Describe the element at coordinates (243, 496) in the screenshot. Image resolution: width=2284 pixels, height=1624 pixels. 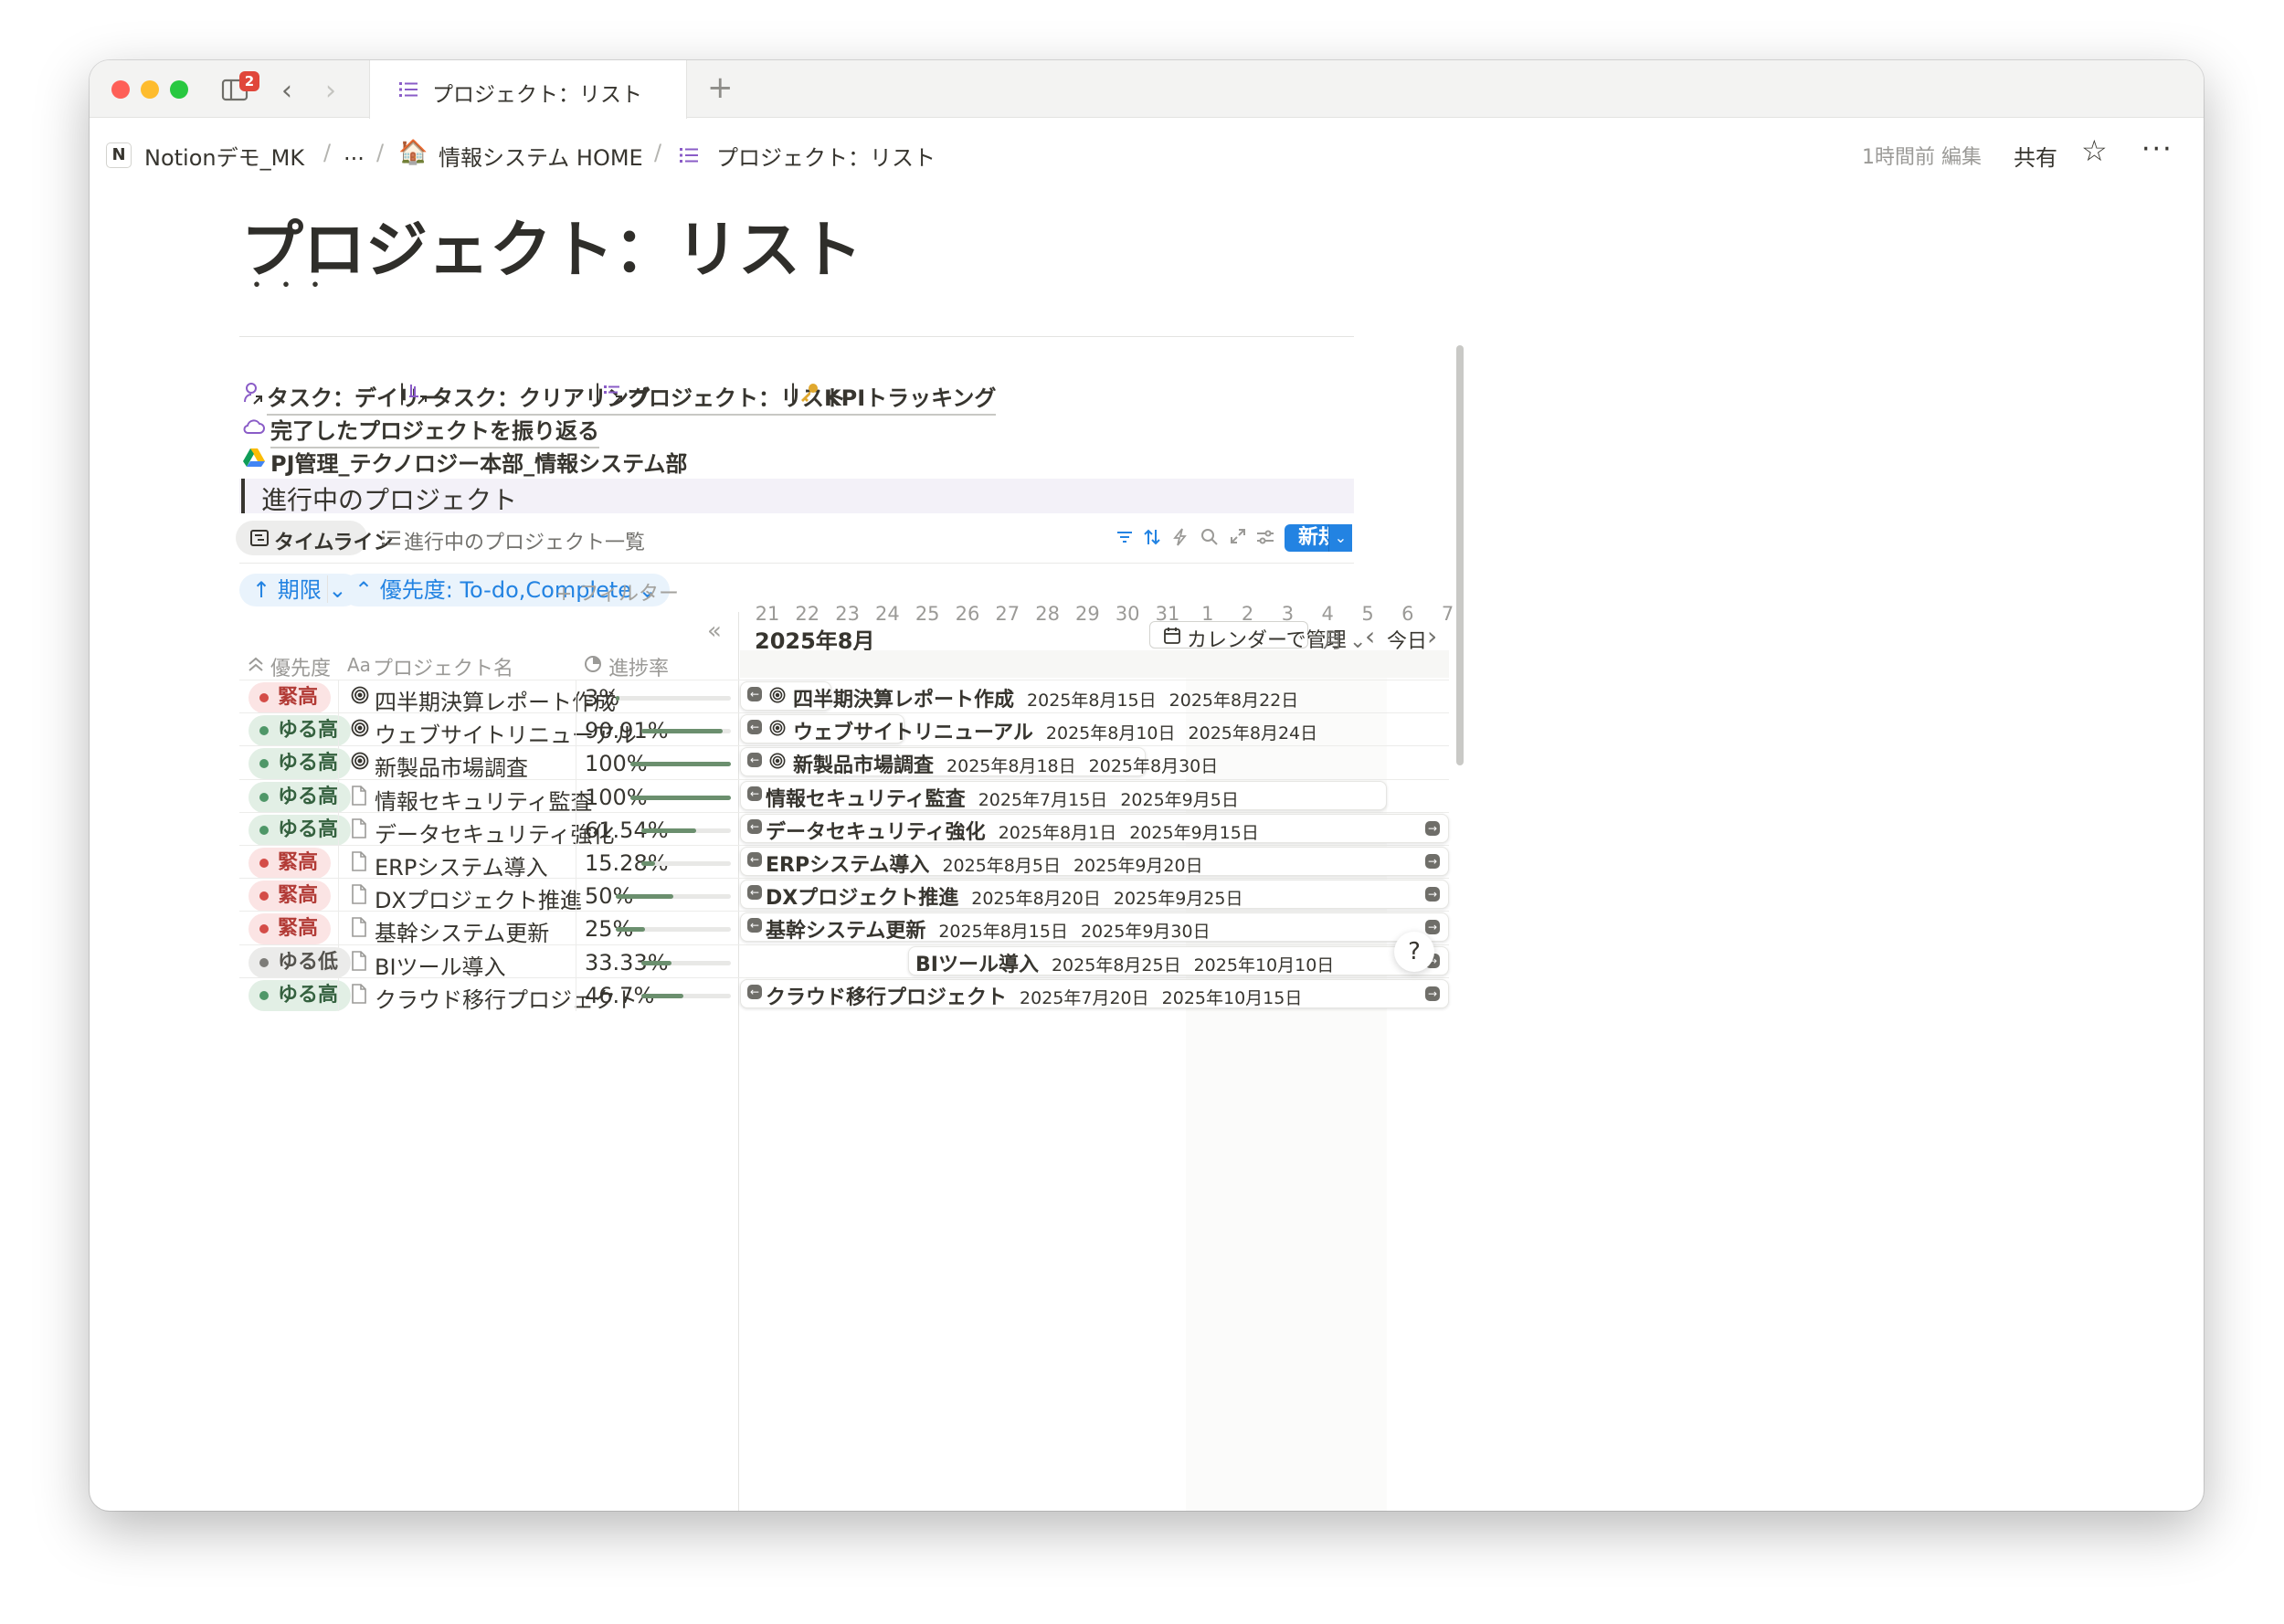
I see `quote-bar` at that location.